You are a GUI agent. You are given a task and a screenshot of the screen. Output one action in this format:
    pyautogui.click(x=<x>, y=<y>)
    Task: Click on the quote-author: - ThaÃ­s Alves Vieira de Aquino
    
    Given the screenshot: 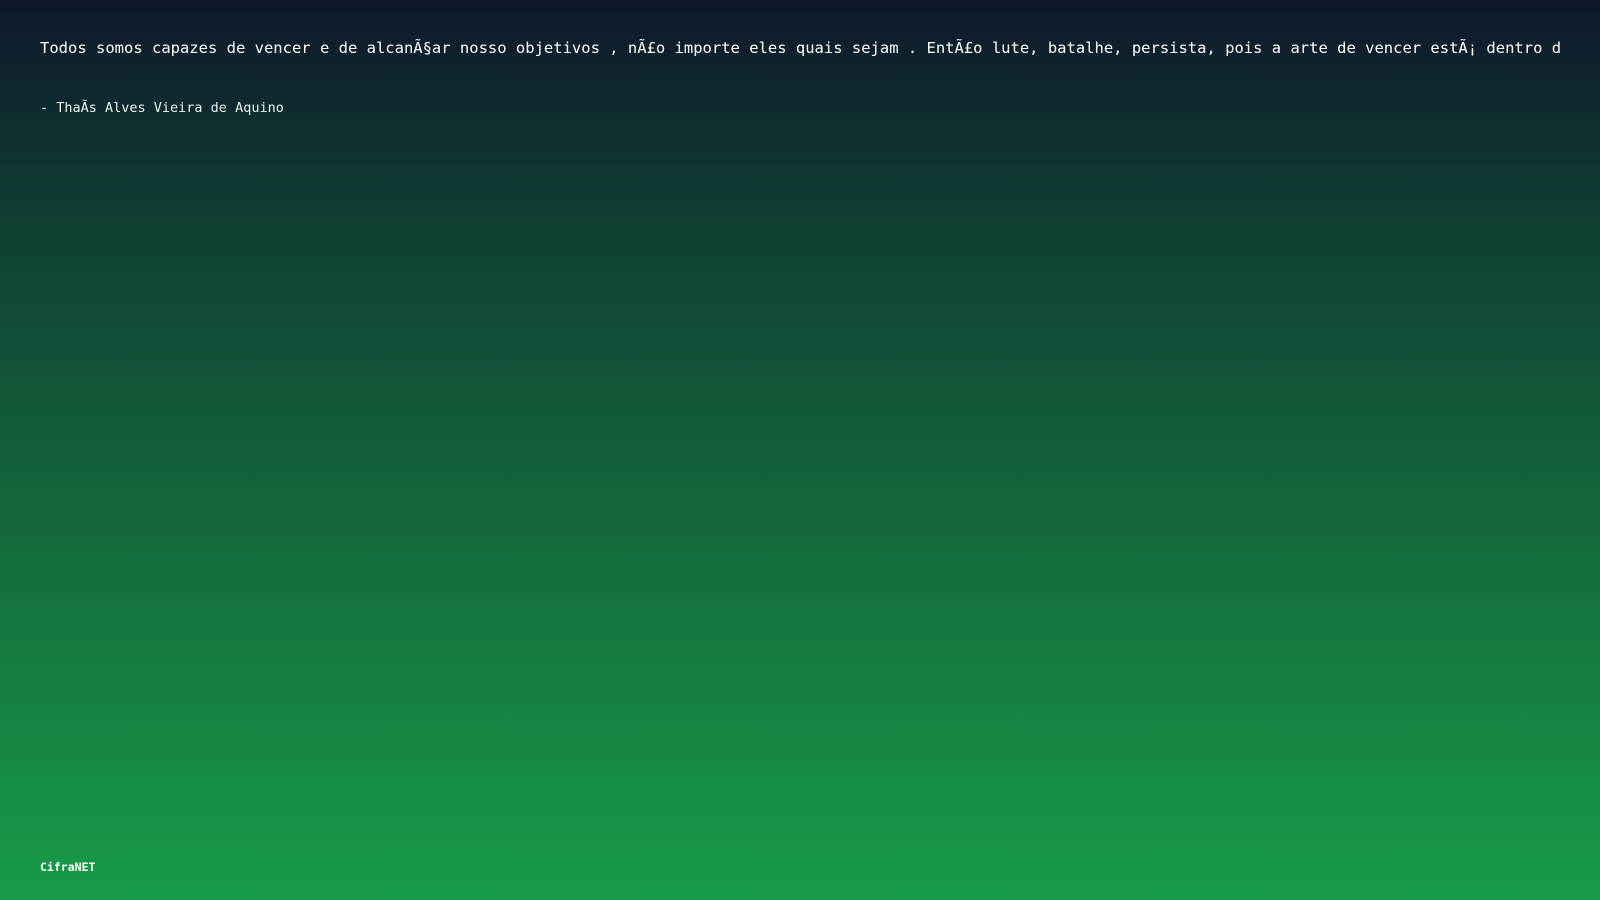 What is the action you would take?
    pyautogui.click(x=162, y=108)
    